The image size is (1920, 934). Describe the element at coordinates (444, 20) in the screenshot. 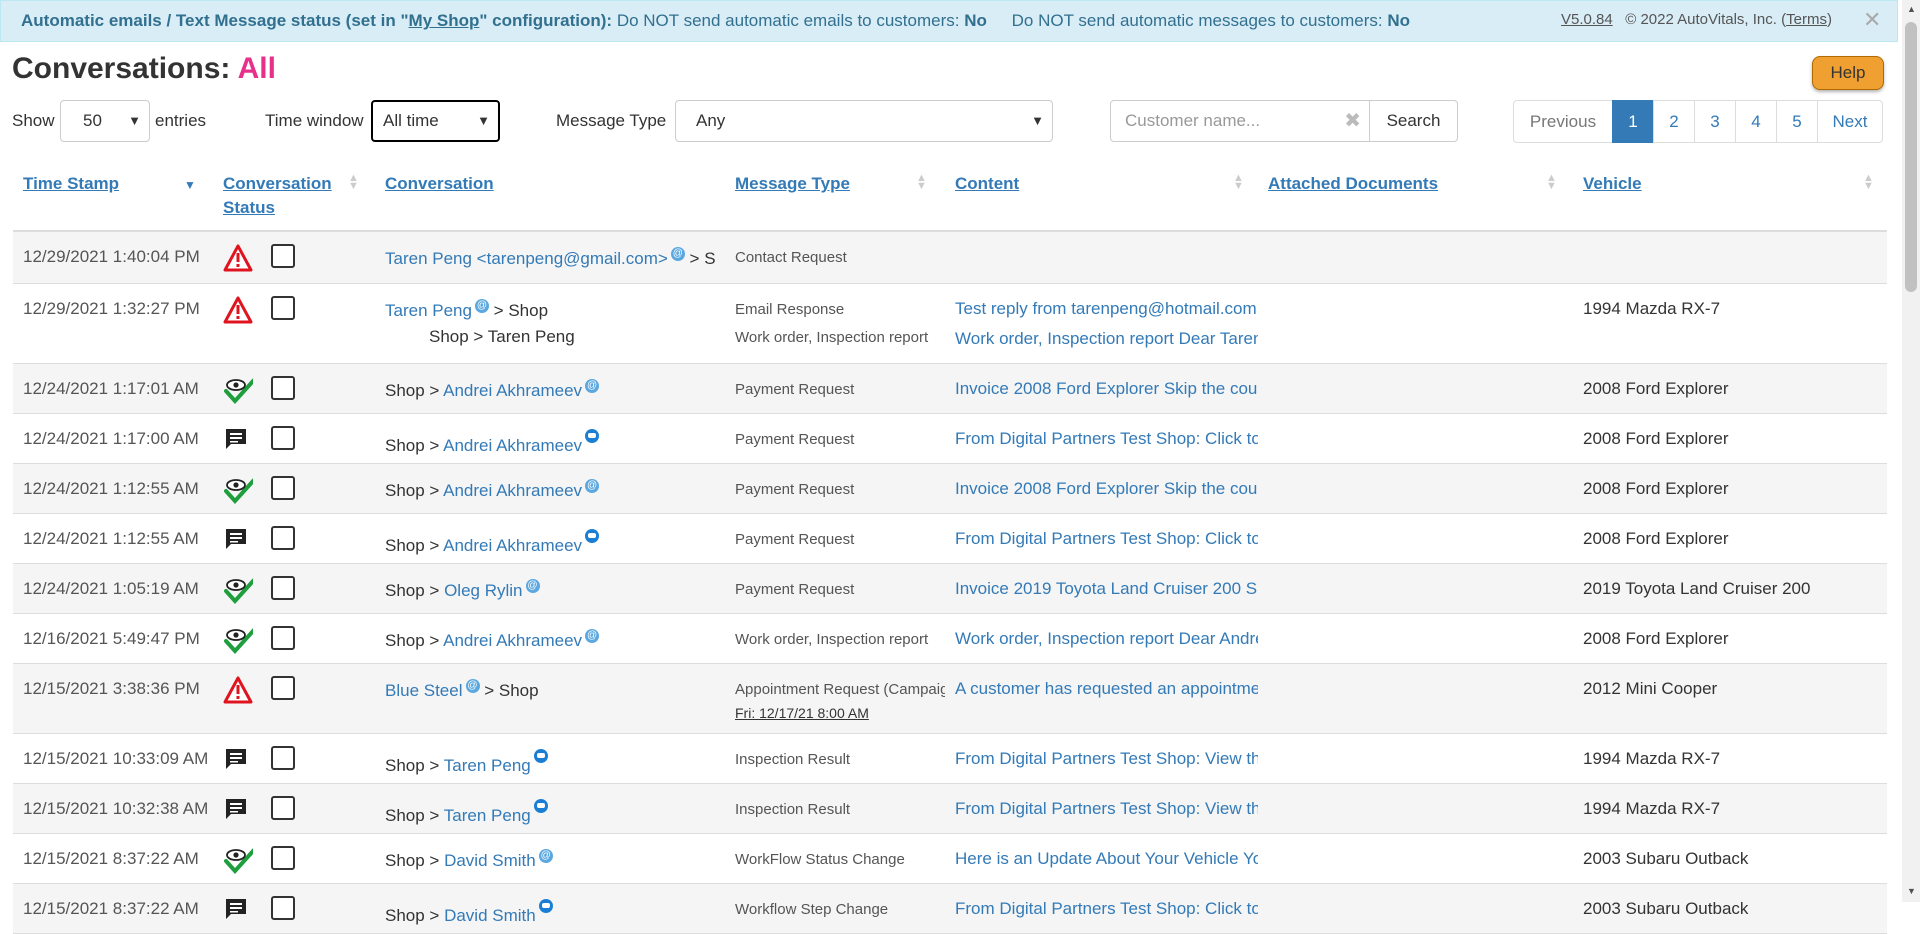

I see `my-shop-link: My Shop` at that location.